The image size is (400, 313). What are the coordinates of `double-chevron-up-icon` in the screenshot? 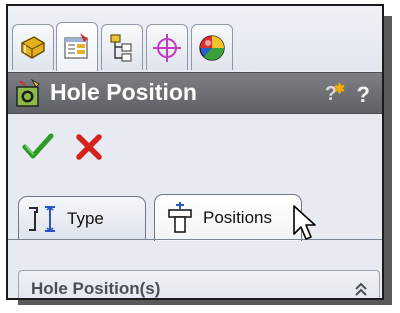 It's located at (361, 289).